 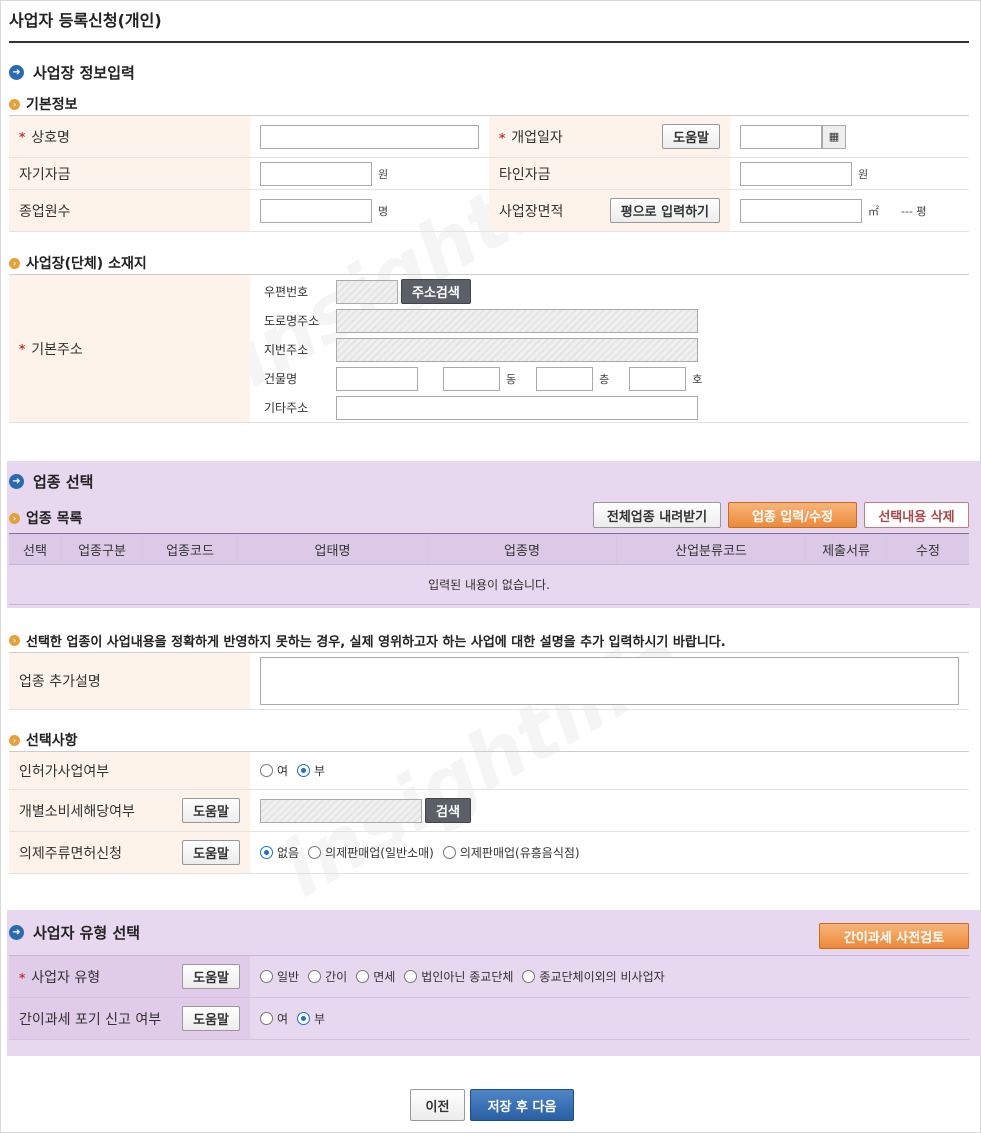 What do you see at coordinates (129, 1018) in the screenshot?
I see `waiver-label: 간이과세 포기 신고 여부 도움말` at bounding box center [129, 1018].